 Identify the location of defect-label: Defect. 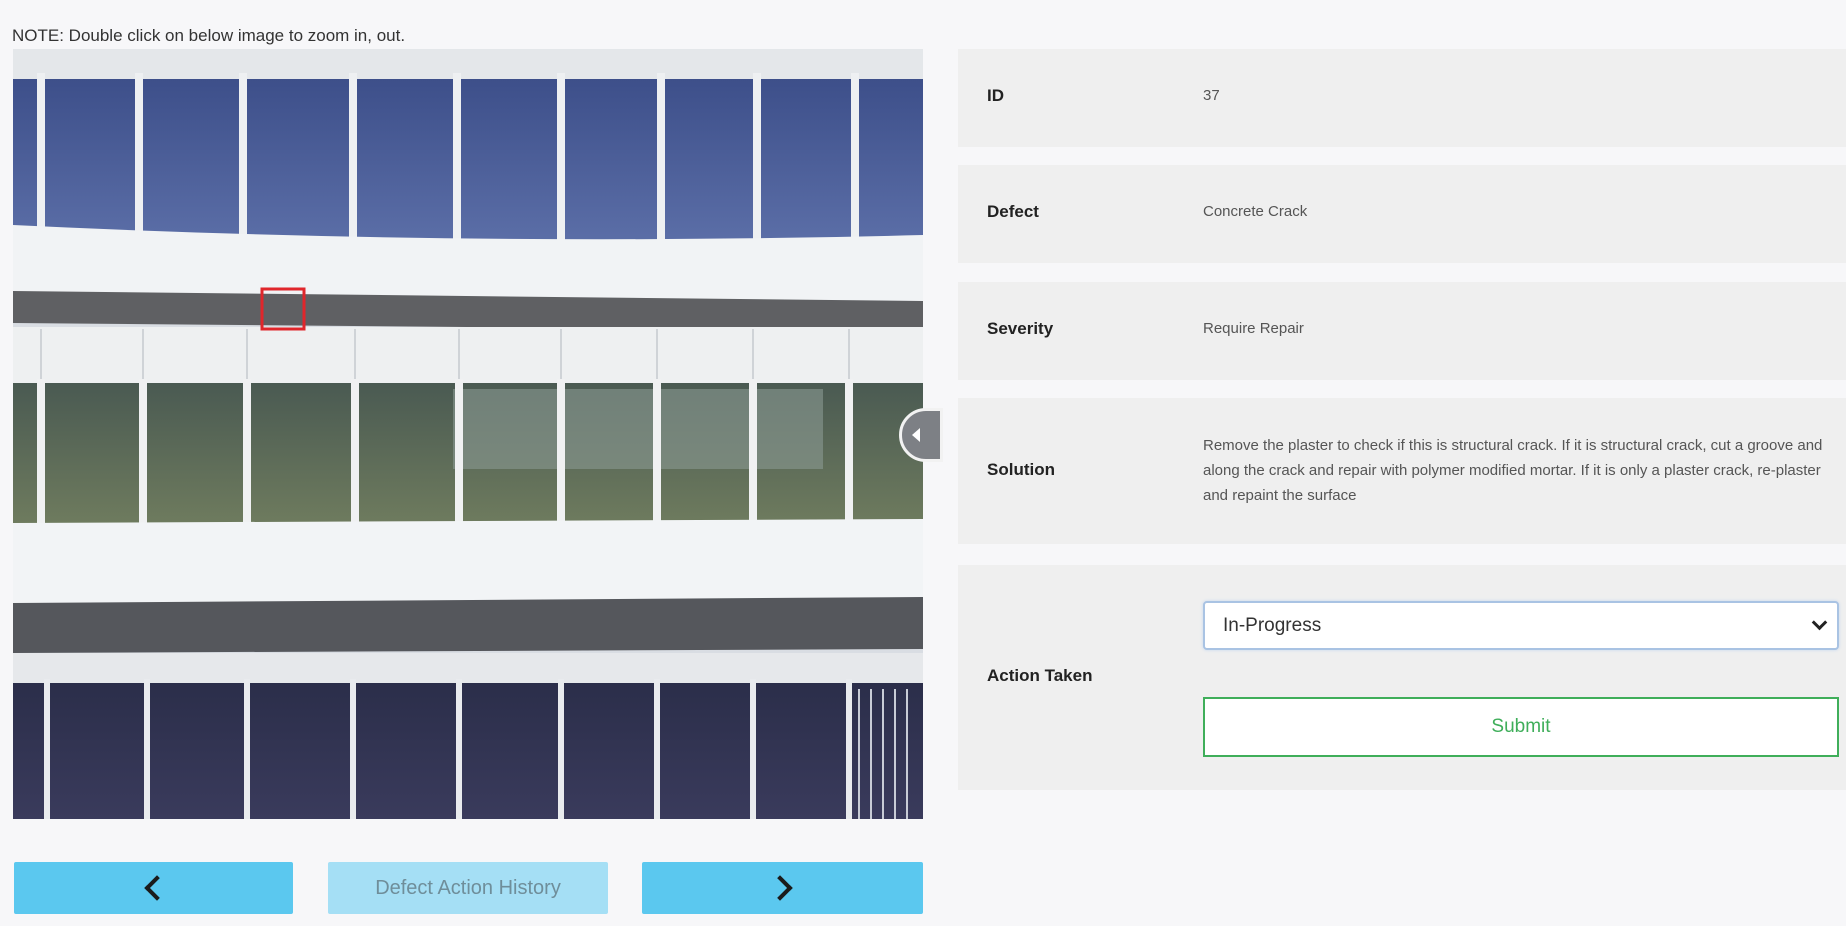
(1013, 211).